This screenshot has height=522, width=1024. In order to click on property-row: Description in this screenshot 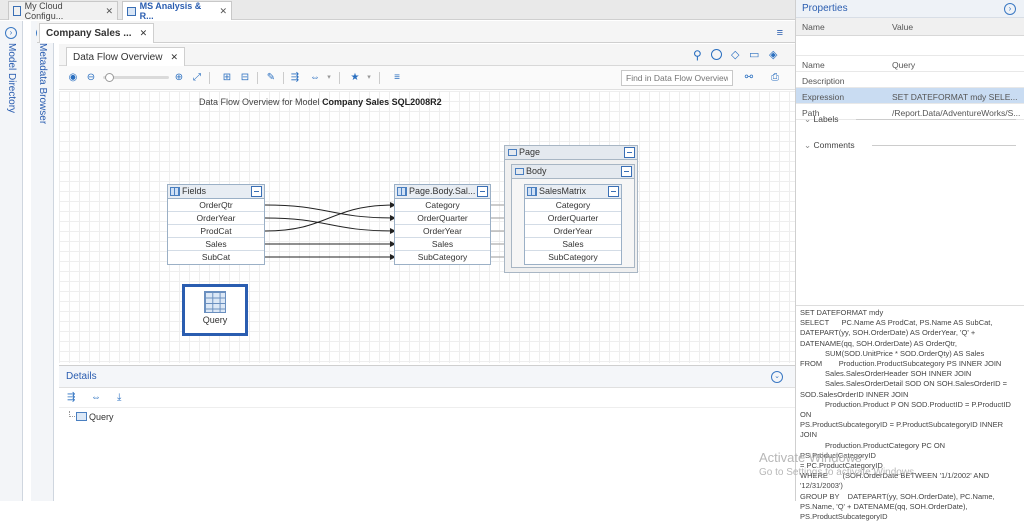, I will do `click(910, 80)`.